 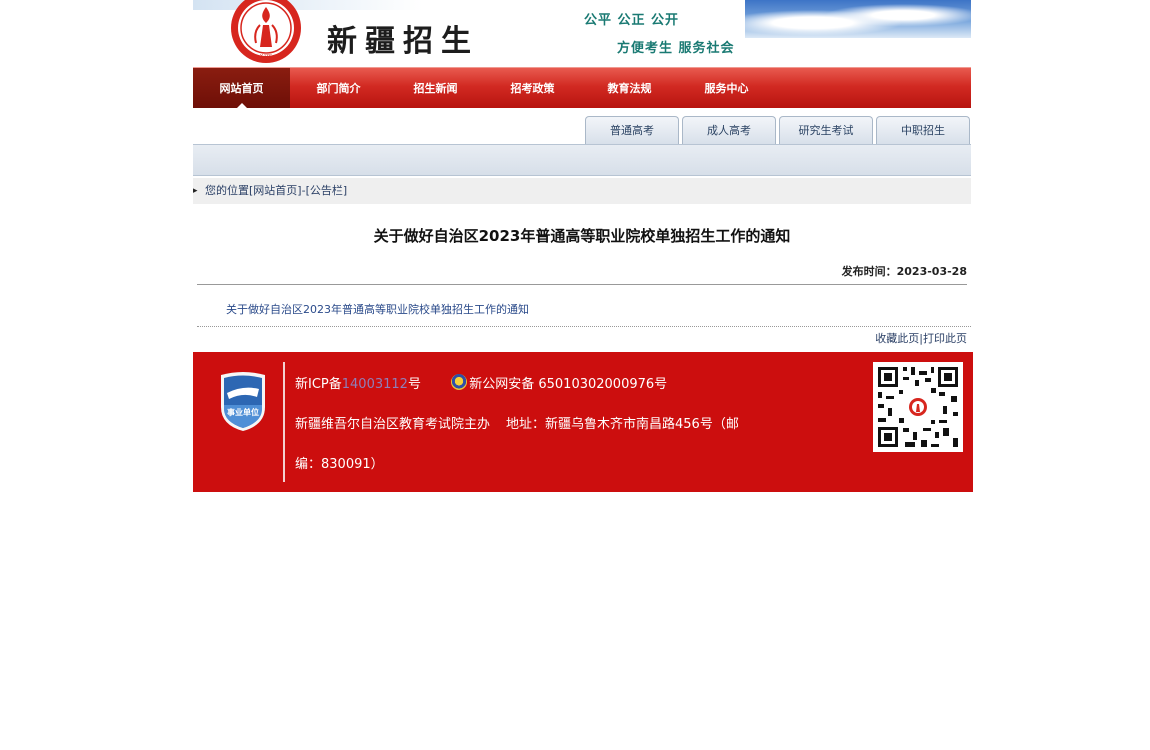 What do you see at coordinates (393, 424) in the screenshot?
I see `organizer-text: 新疆维吾尔自治区教育考试院主办` at bounding box center [393, 424].